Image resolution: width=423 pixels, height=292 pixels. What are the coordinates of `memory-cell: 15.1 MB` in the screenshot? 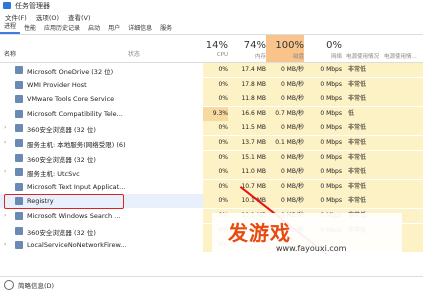 It's located at (247, 158).